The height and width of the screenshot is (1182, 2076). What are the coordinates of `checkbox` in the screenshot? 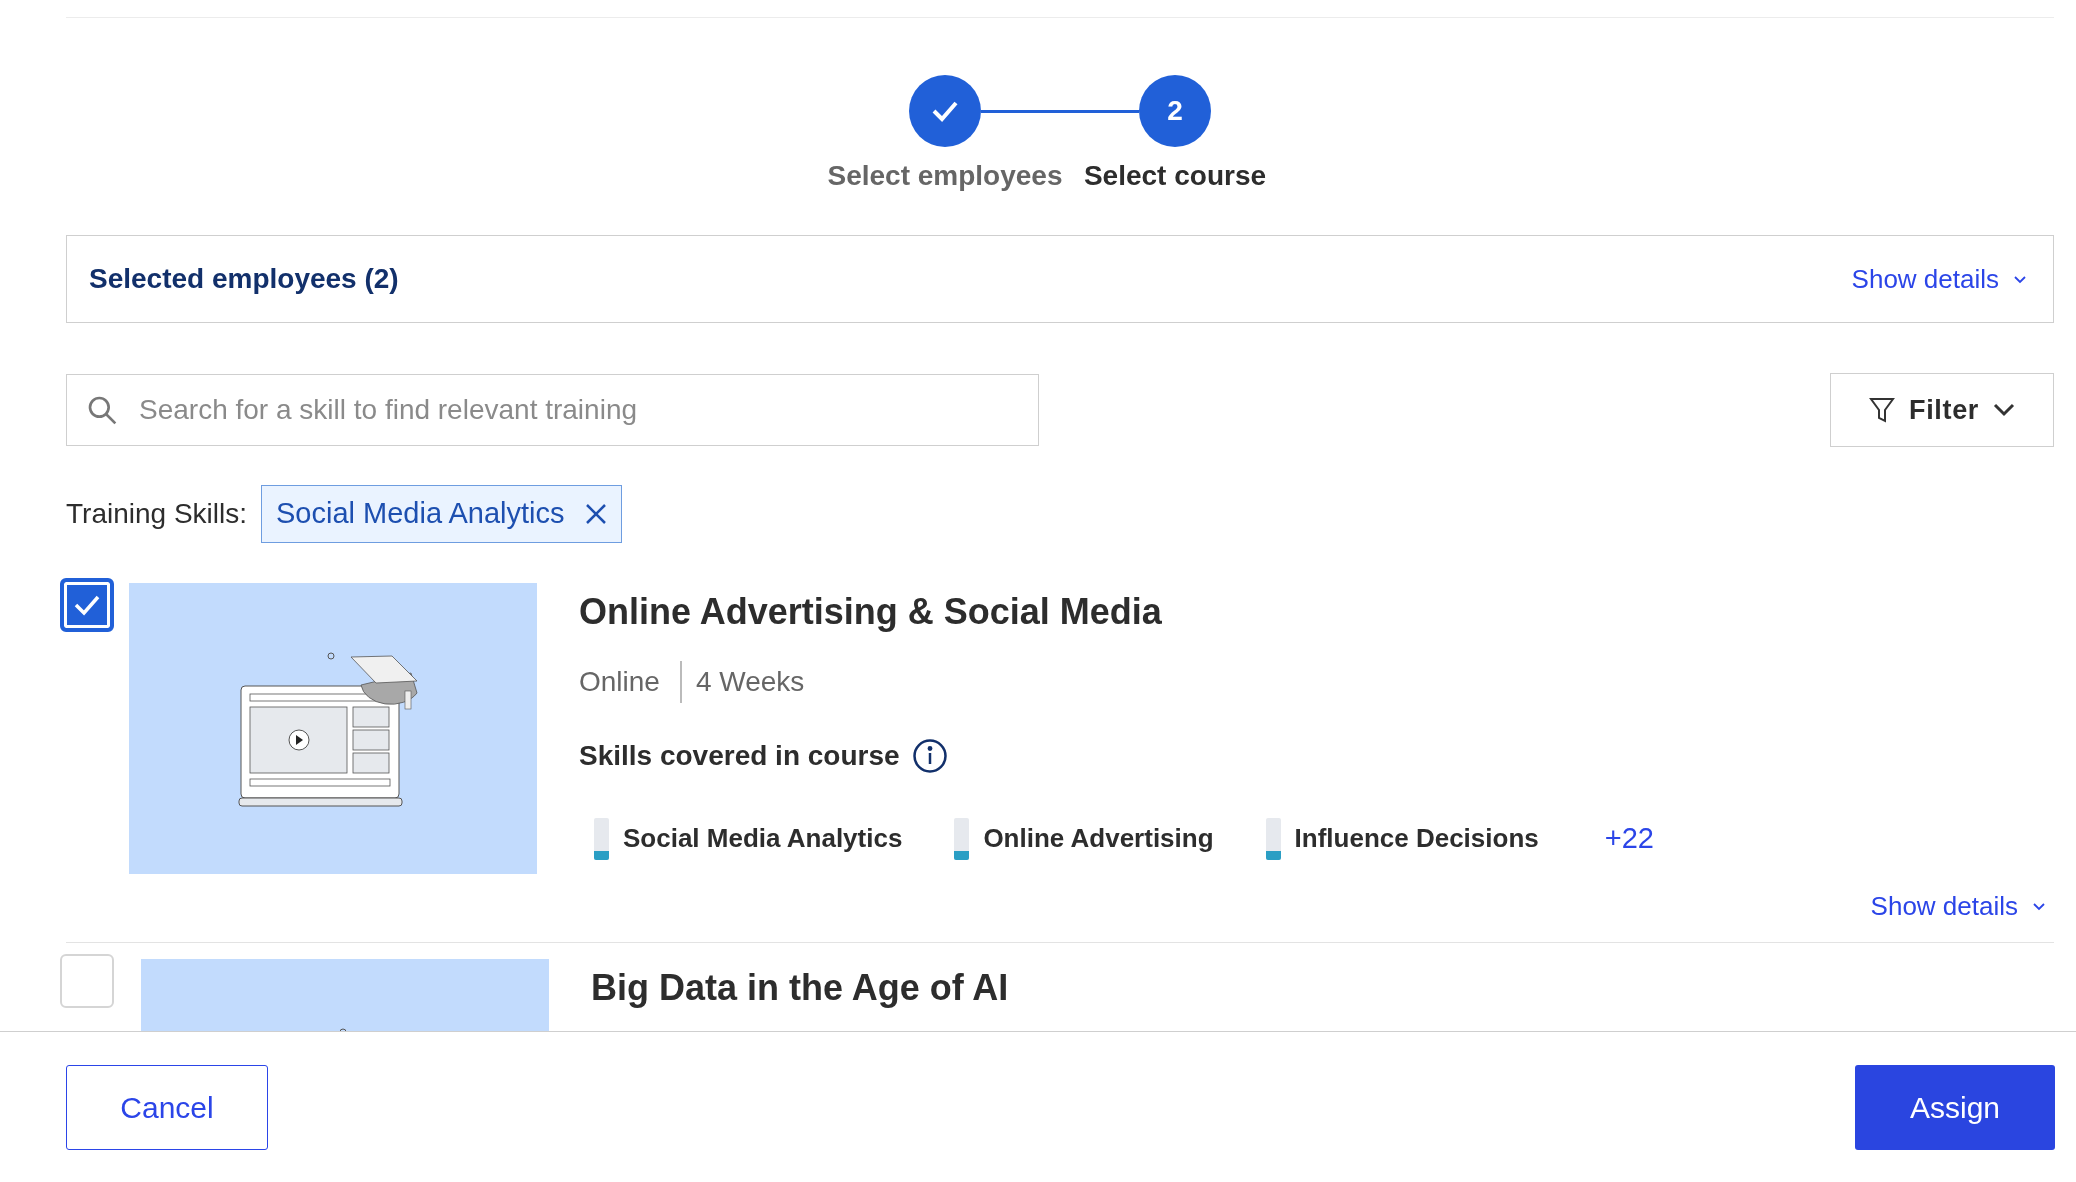 It's located at (87, 605).